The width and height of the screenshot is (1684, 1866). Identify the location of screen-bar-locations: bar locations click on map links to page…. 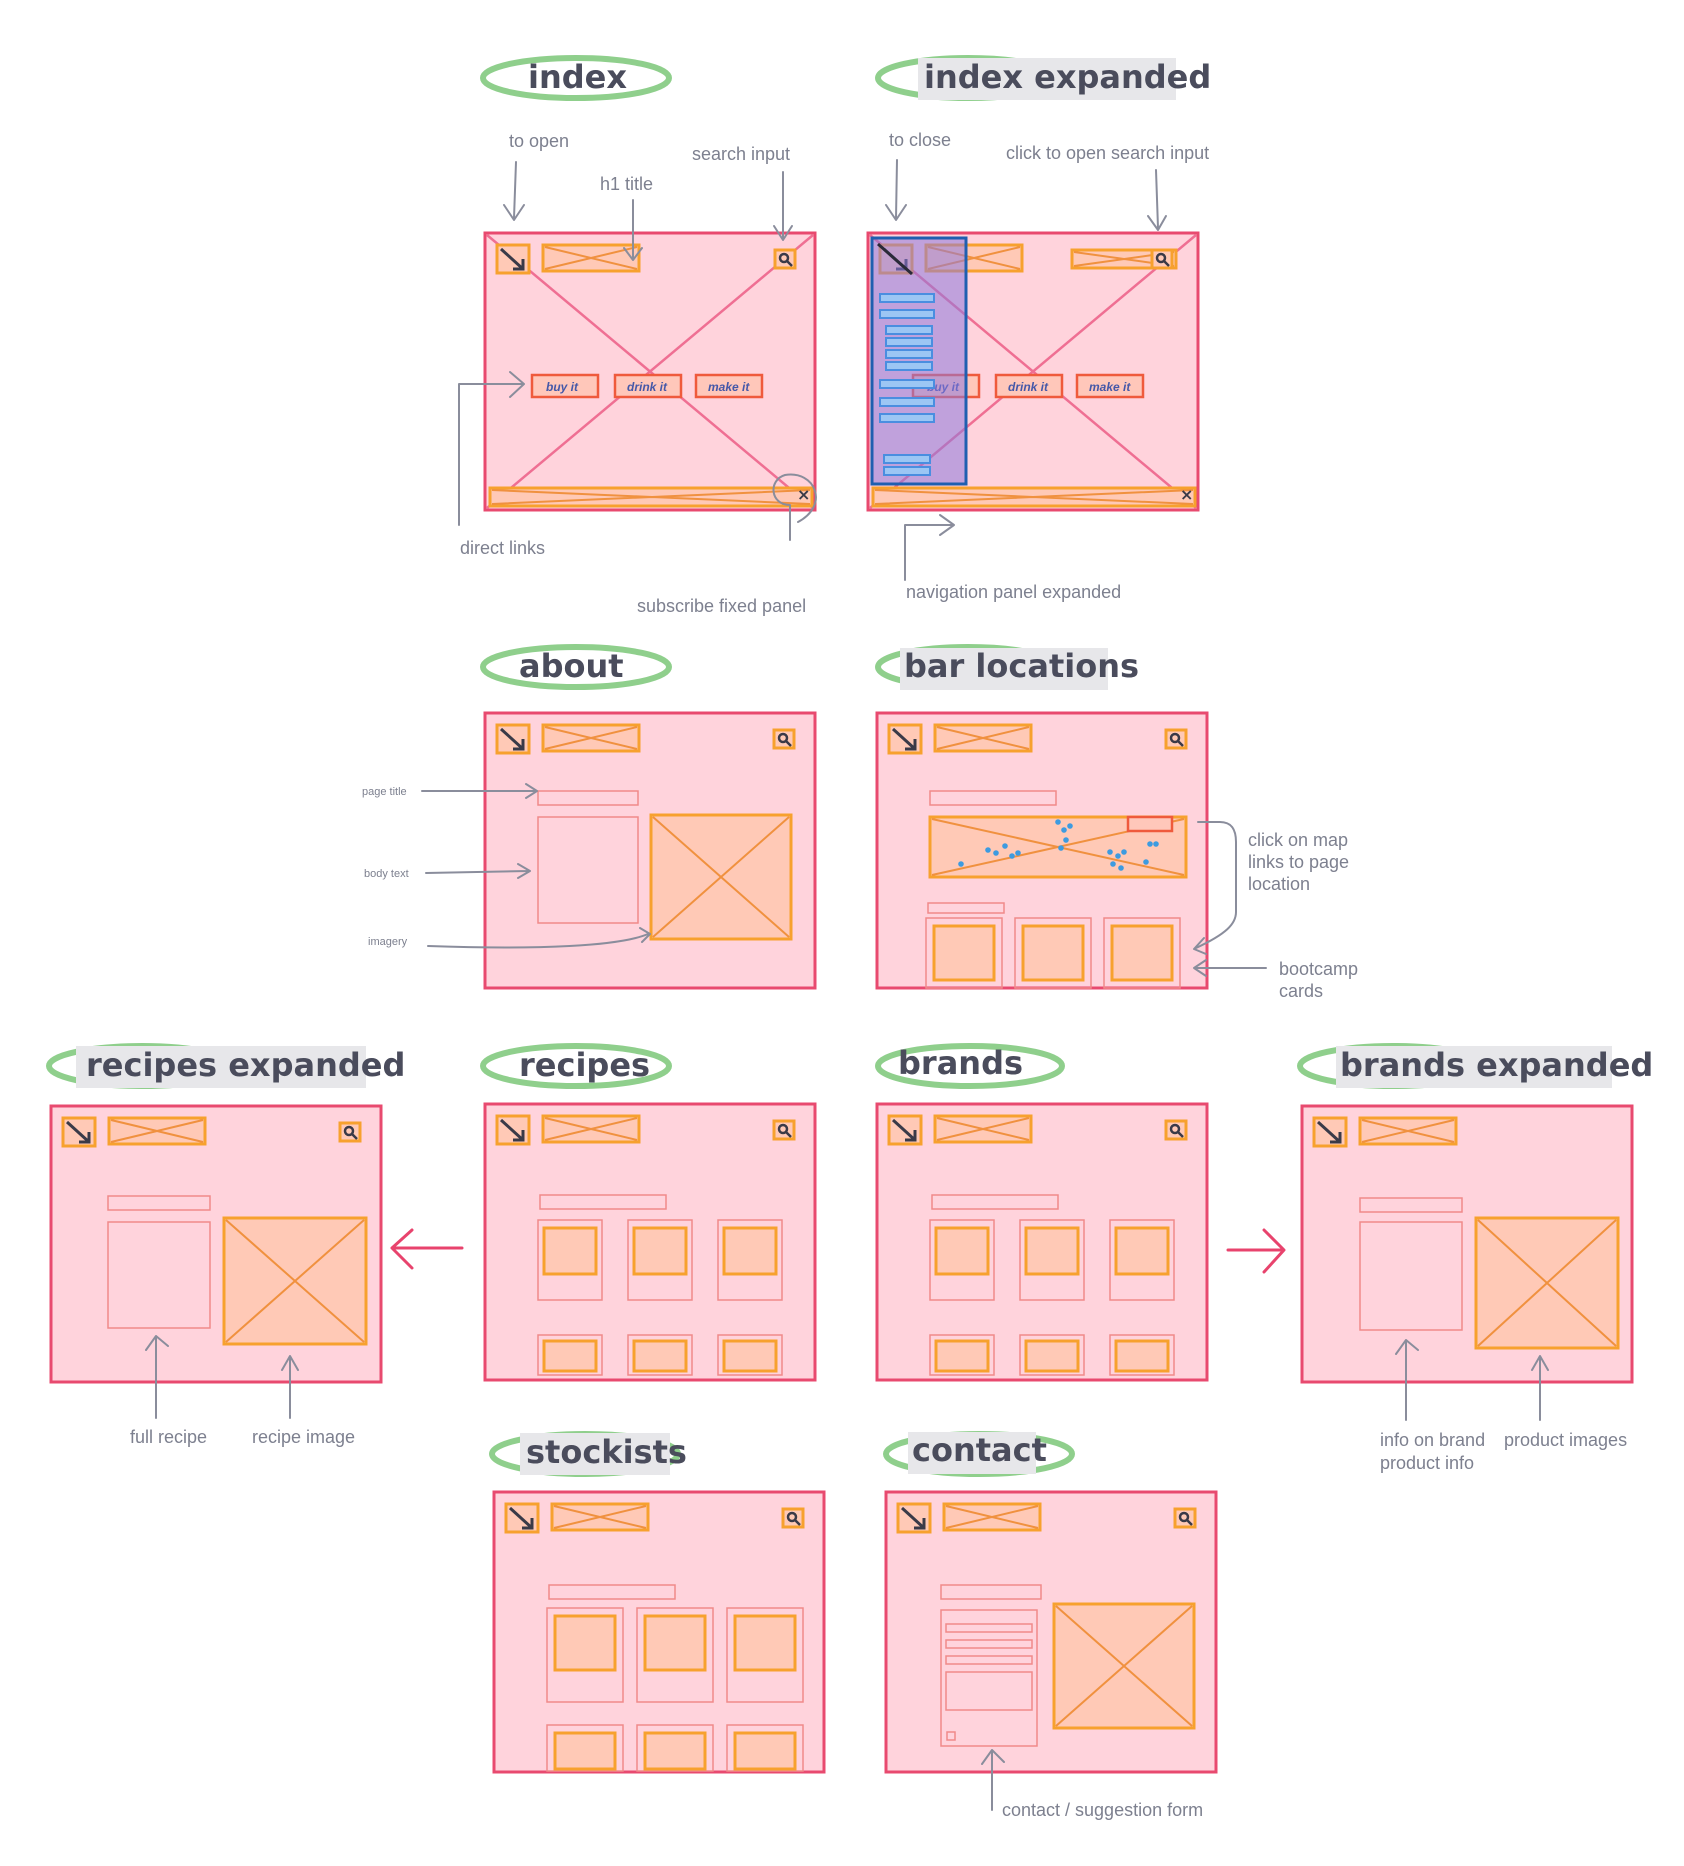
(1116, 822).